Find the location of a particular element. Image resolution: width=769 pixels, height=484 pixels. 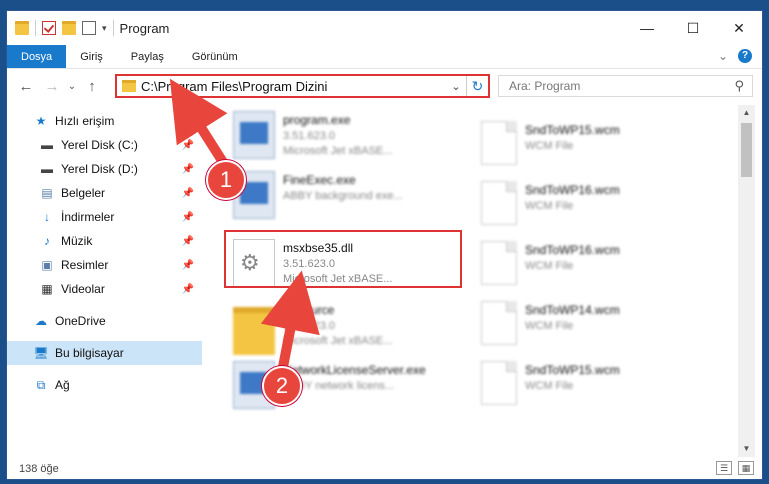

back-arrow-icon: ← is located at coordinates (26, 86).